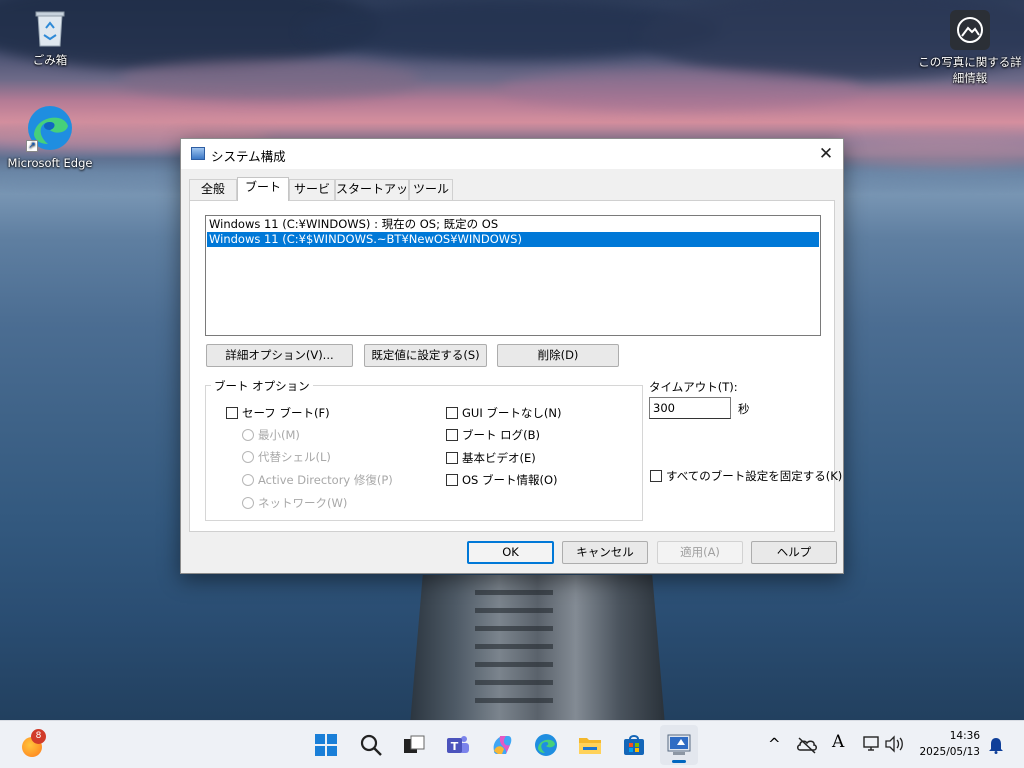  What do you see at coordinates (945, 752) in the screenshot?
I see `clock-date: 2025/05/13` at bounding box center [945, 752].